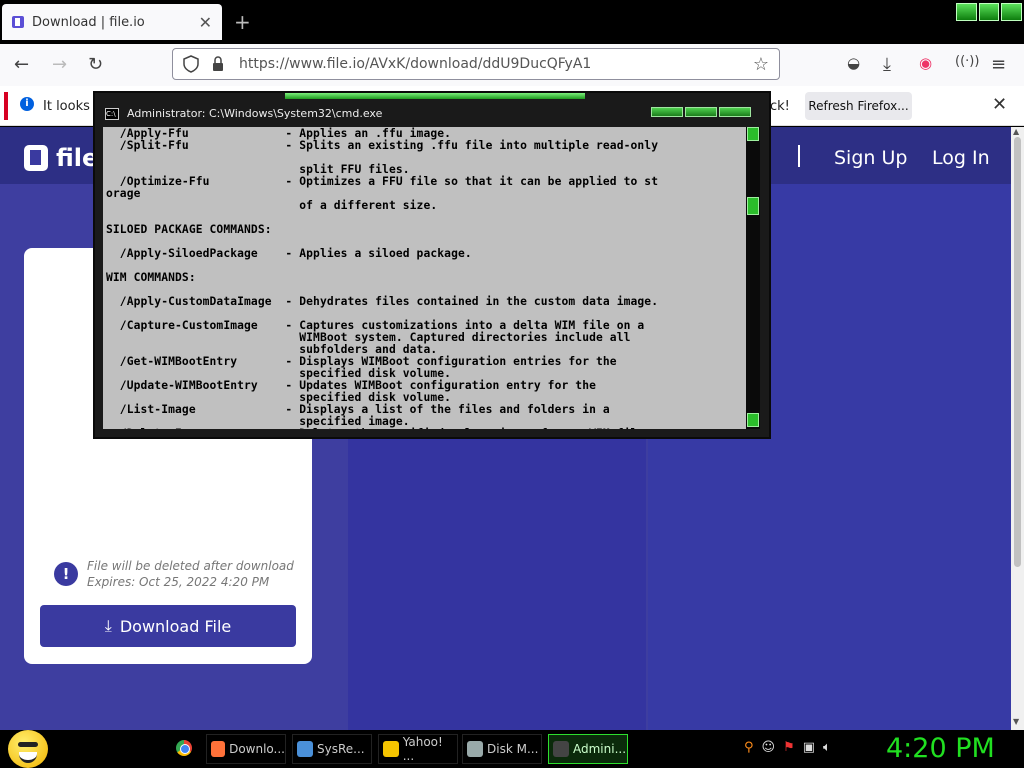 The height and width of the screenshot is (768, 1024). I want to click on browser-tab-bar: Download | file.io ✕ +, so click(512, 22).